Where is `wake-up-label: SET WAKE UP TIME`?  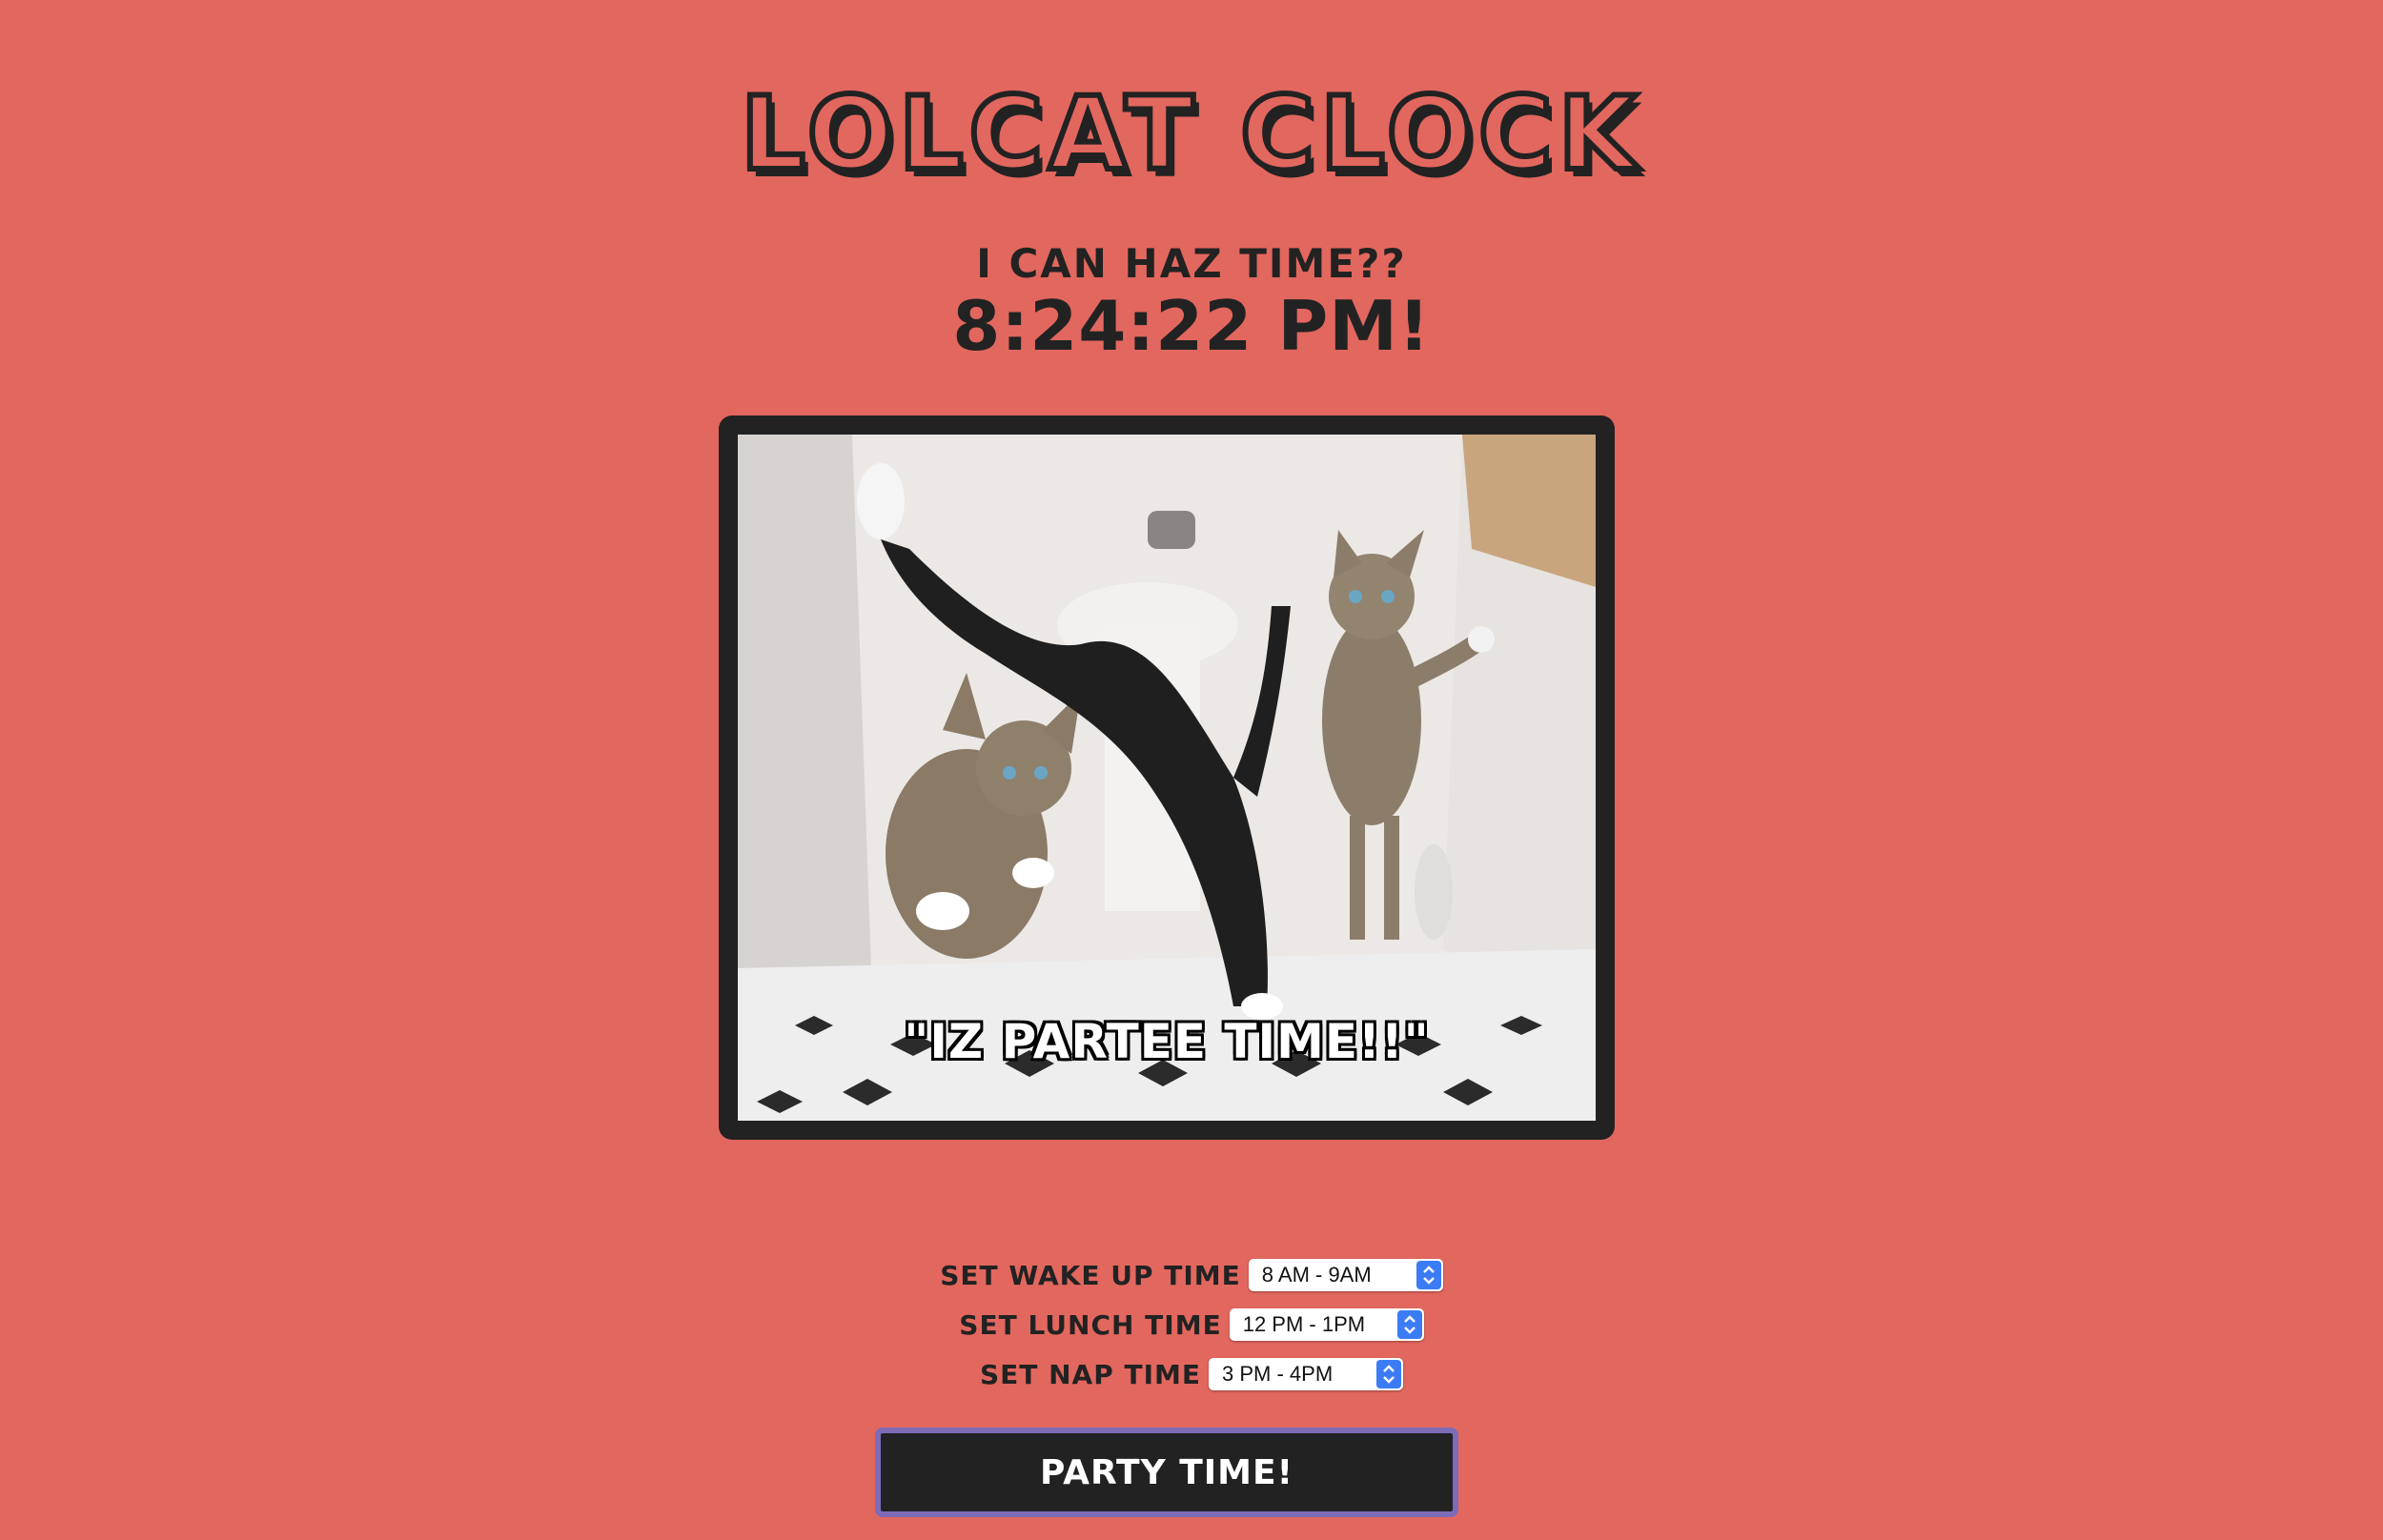
wake-up-label: SET WAKE UP TIME is located at coordinates (1090, 1275).